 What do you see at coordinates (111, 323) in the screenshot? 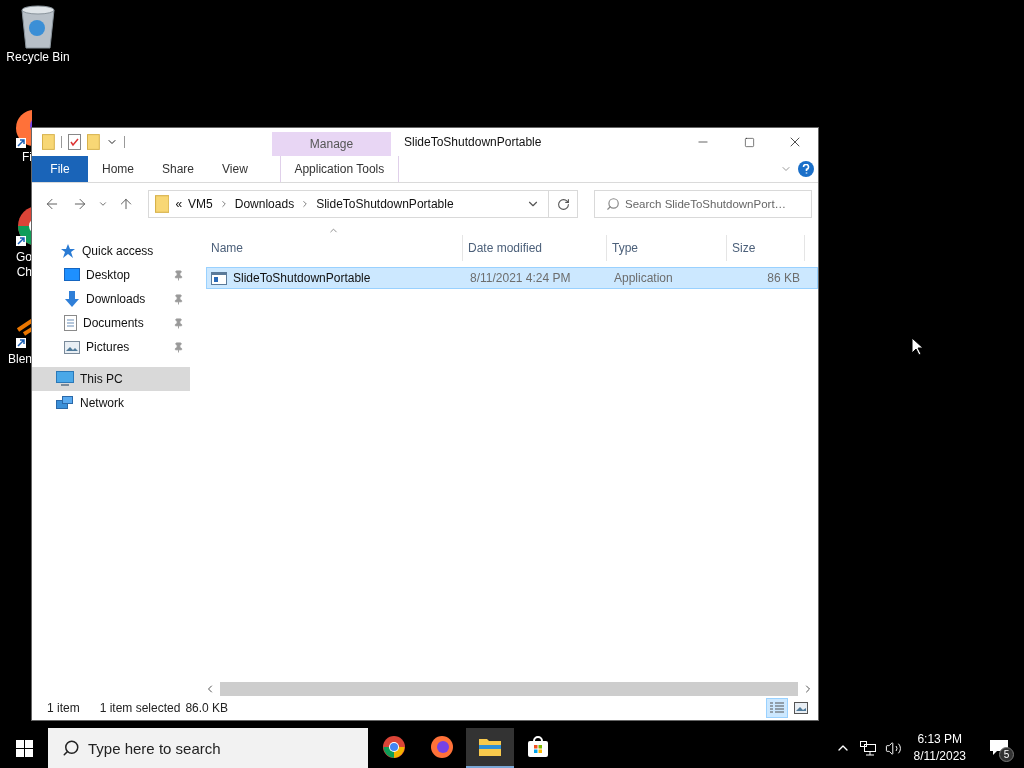
I see `nav-item: Documents` at bounding box center [111, 323].